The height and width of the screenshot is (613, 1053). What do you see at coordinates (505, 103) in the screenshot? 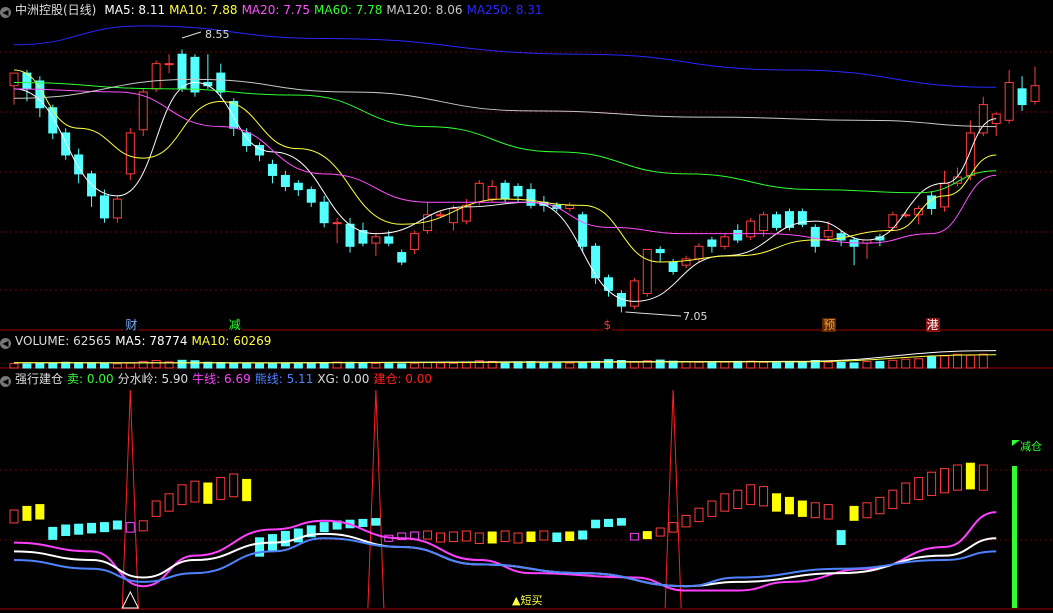
I see `ma120-line` at bounding box center [505, 103].